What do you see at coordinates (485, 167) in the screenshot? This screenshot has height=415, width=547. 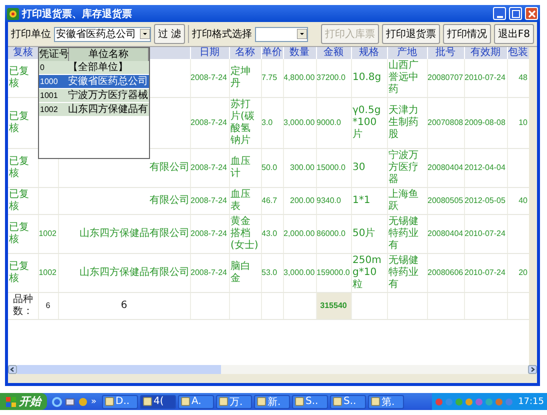 I see `table-cell: 2012-04-04` at bounding box center [485, 167].